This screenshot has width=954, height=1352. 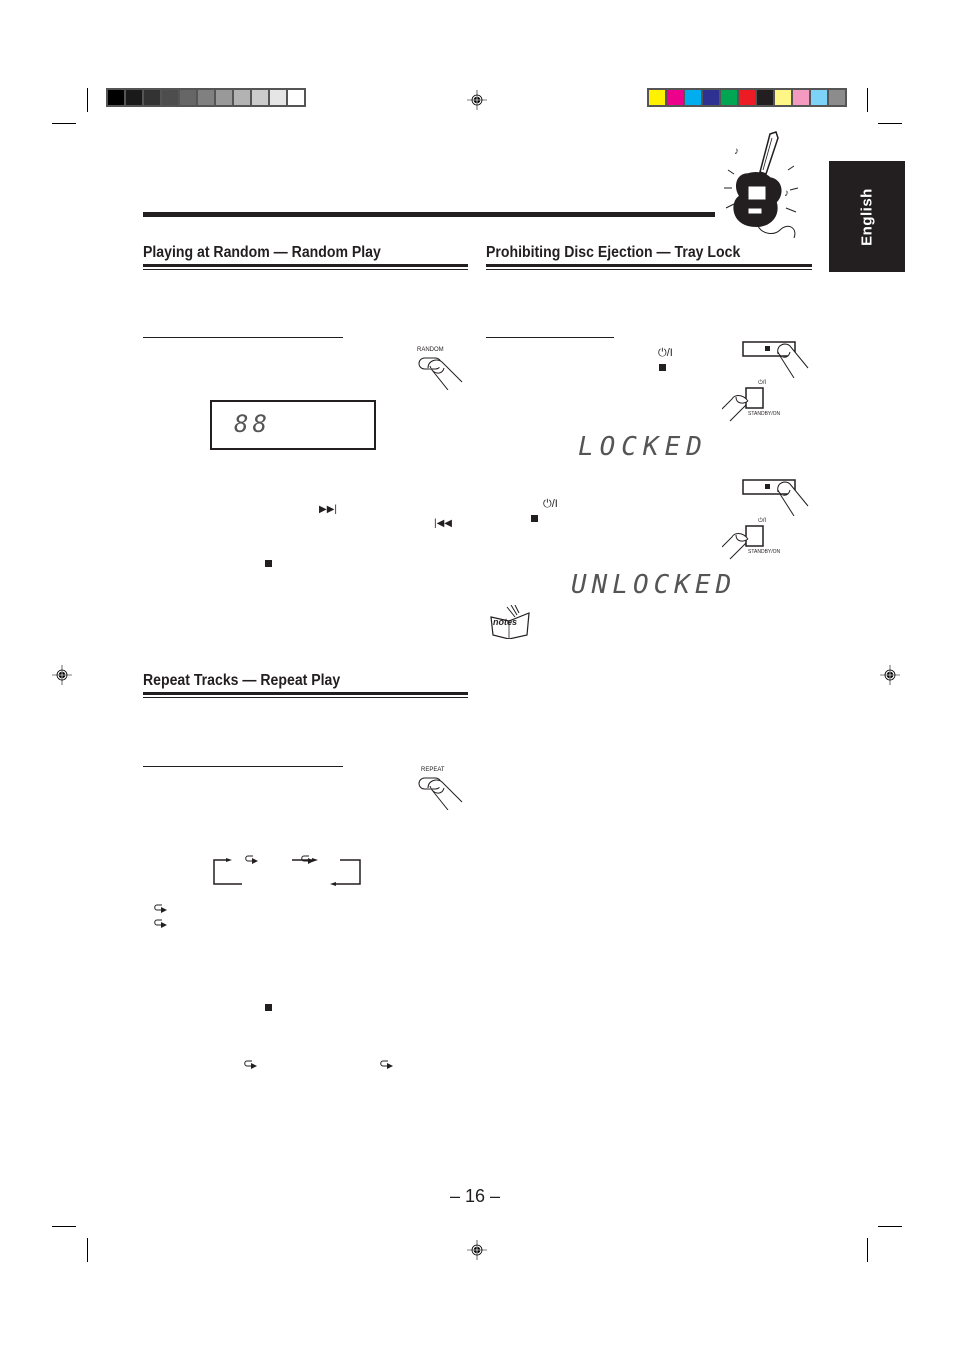 I want to click on repeat-button-label: REPEAT, so click(x=433, y=770).